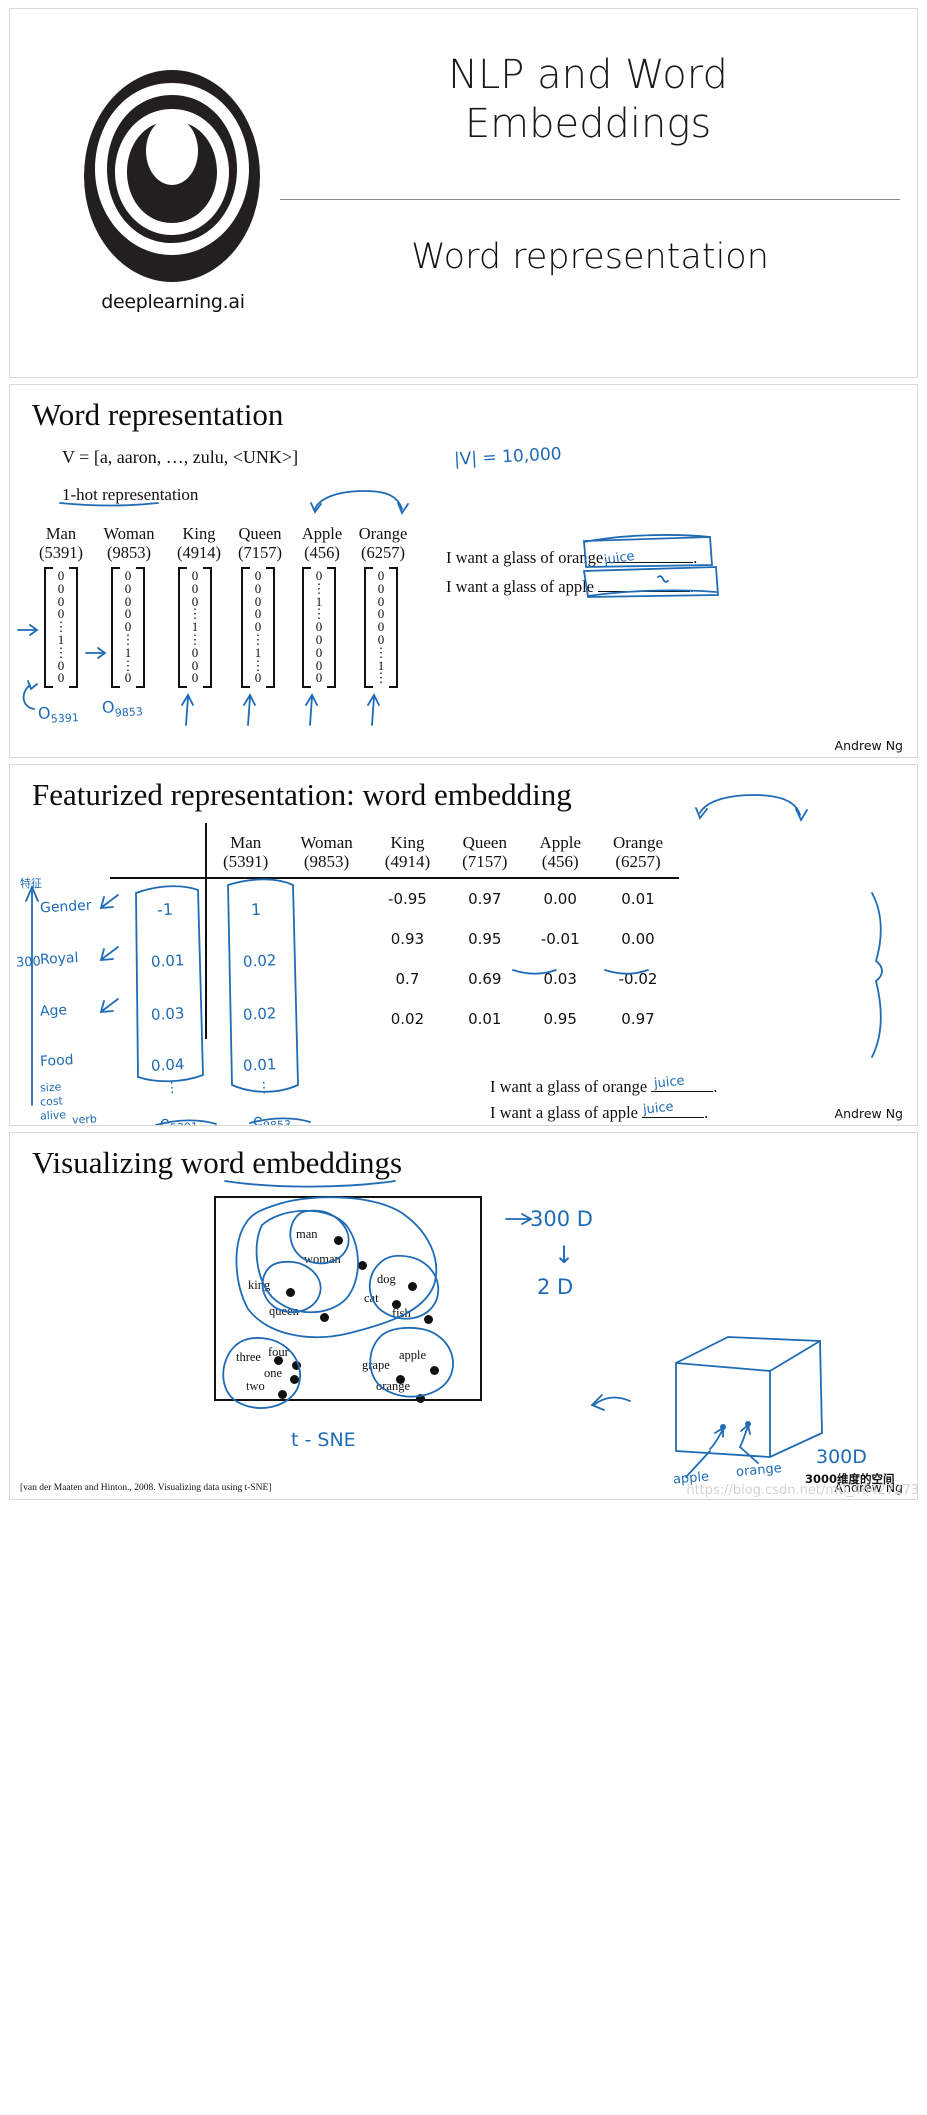 This screenshot has width=927, height=2115. What do you see at coordinates (802, 1490) in the screenshot?
I see `watermark: https://blog.csdn.net/m0_46427273` at bounding box center [802, 1490].